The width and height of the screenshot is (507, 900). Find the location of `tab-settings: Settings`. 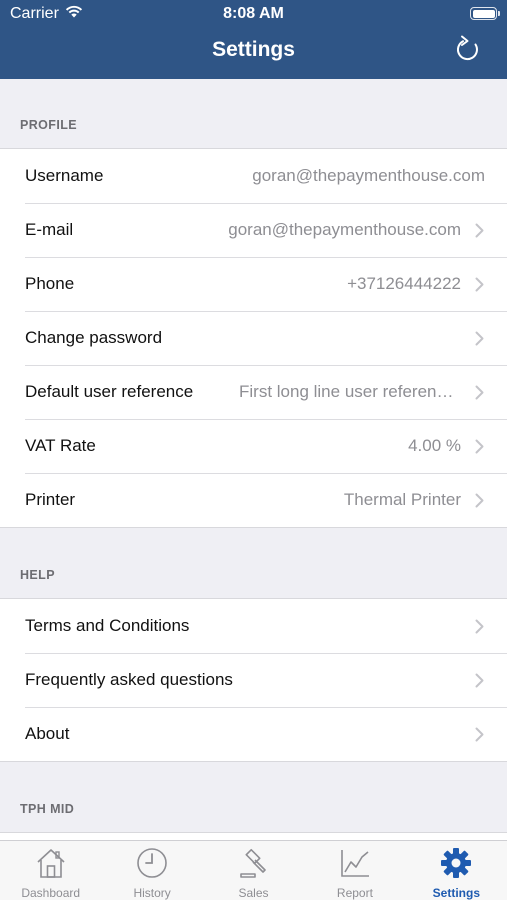

tab-settings: Settings is located at coordinates (456, 870).